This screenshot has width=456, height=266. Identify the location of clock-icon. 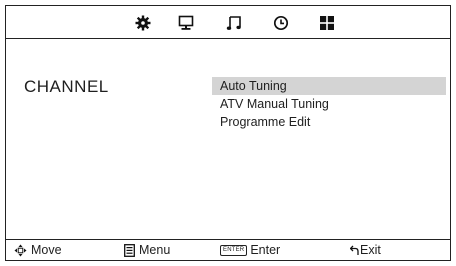
(281, 23).